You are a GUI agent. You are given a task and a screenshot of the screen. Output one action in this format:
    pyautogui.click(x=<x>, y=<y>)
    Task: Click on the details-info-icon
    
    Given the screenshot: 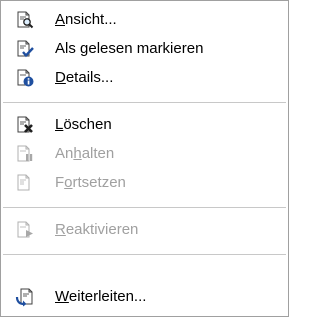 What is the action you would take?
    pyautogui.click(x=25, y=78)
    